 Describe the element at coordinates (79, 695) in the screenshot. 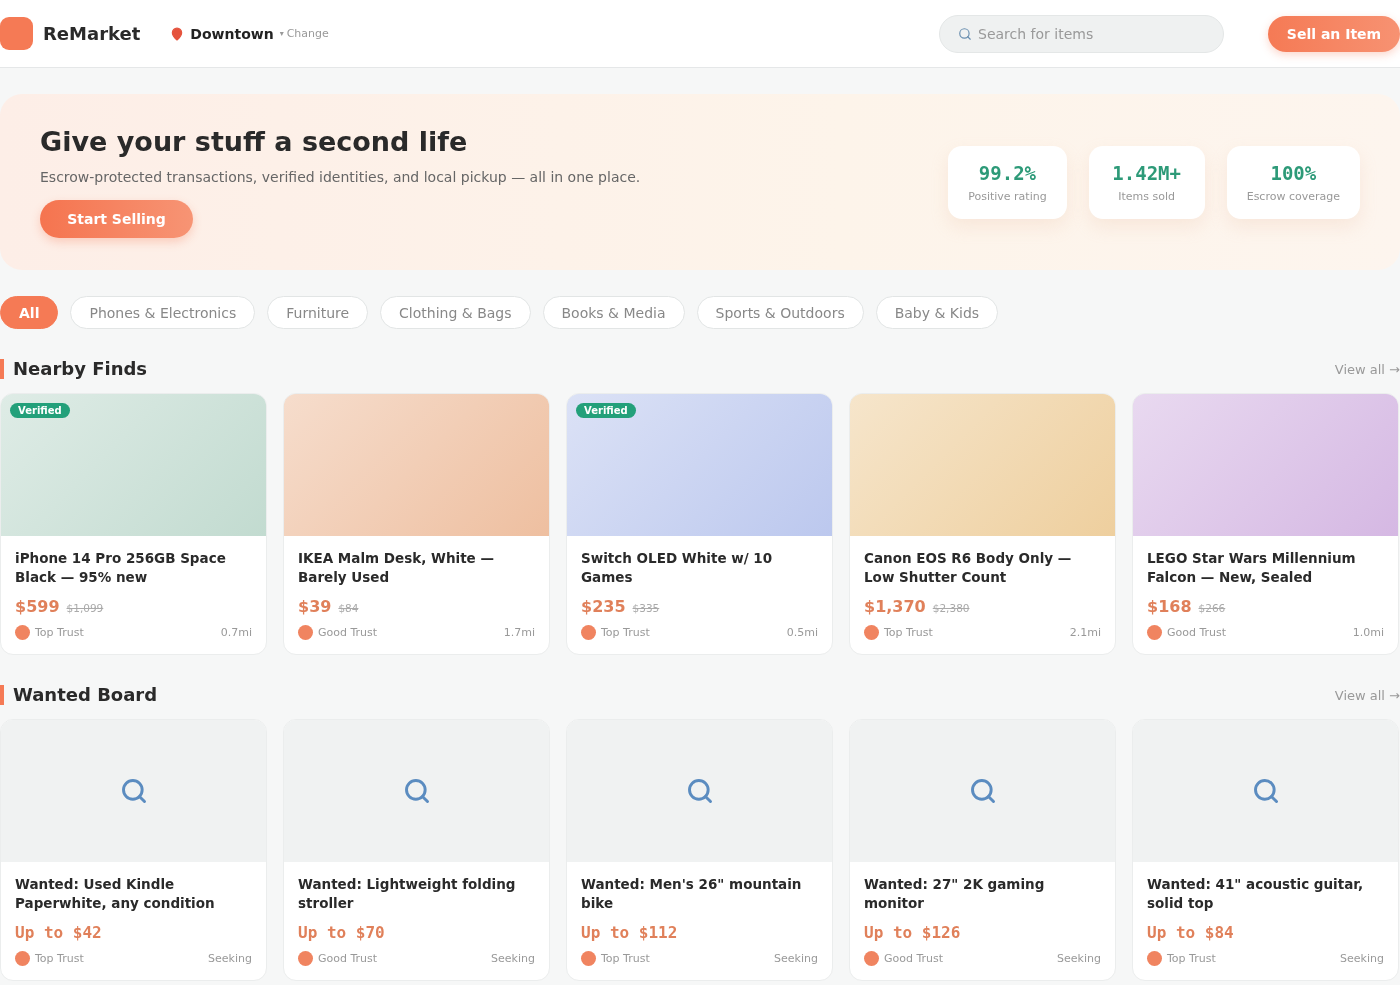

I see `section-title: Wanted Board` at that location.